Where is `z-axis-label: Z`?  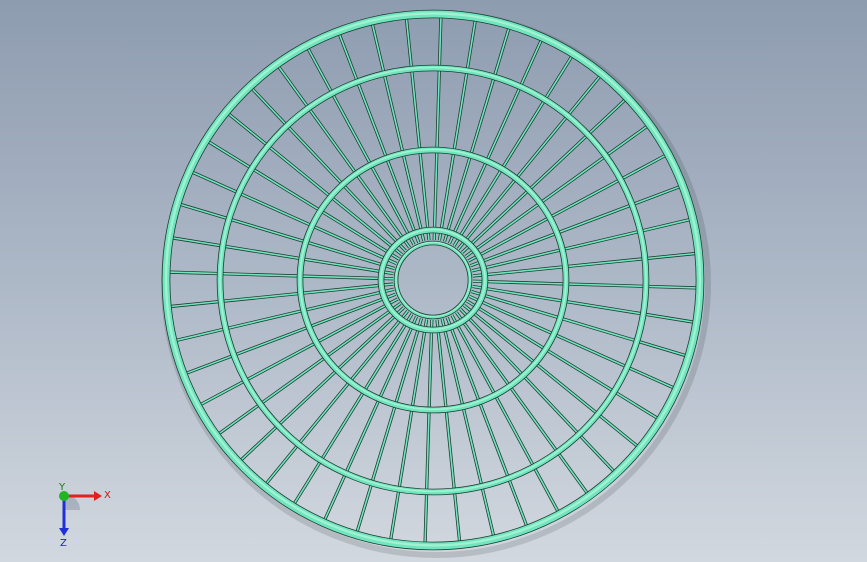 z-axis-label: Z is located at coordinates (63, 543).